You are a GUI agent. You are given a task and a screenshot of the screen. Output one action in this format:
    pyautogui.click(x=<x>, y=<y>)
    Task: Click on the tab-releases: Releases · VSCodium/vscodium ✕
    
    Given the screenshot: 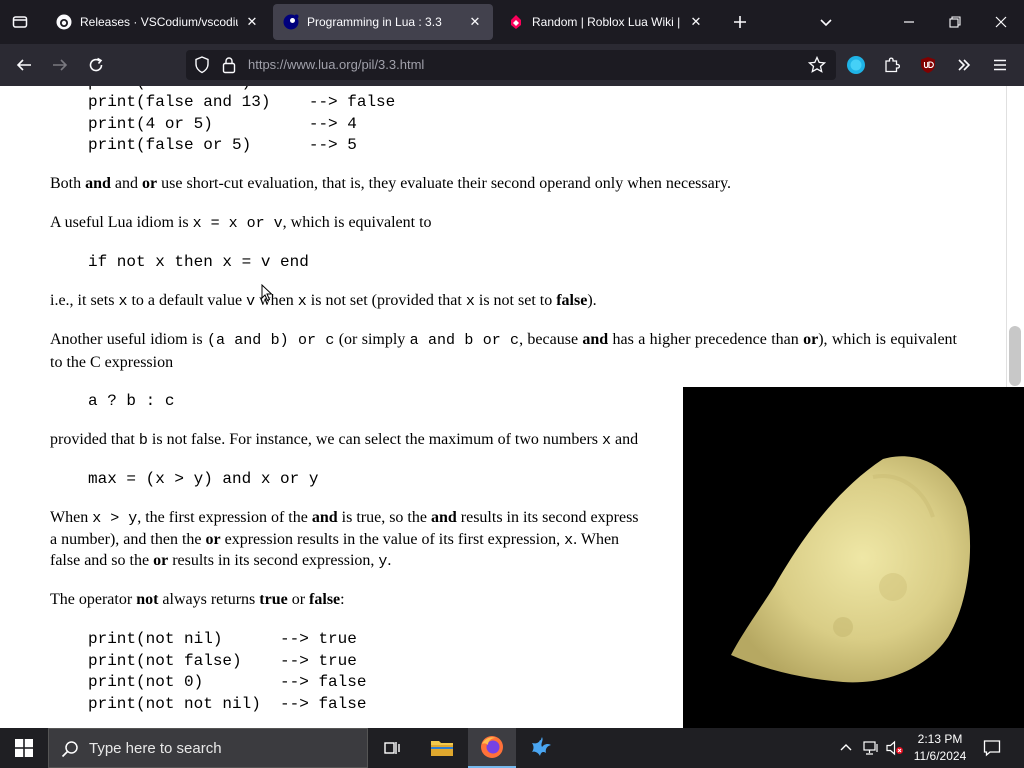 What is the action you would take?
    pyautogui.click(x=158, y=22)
    